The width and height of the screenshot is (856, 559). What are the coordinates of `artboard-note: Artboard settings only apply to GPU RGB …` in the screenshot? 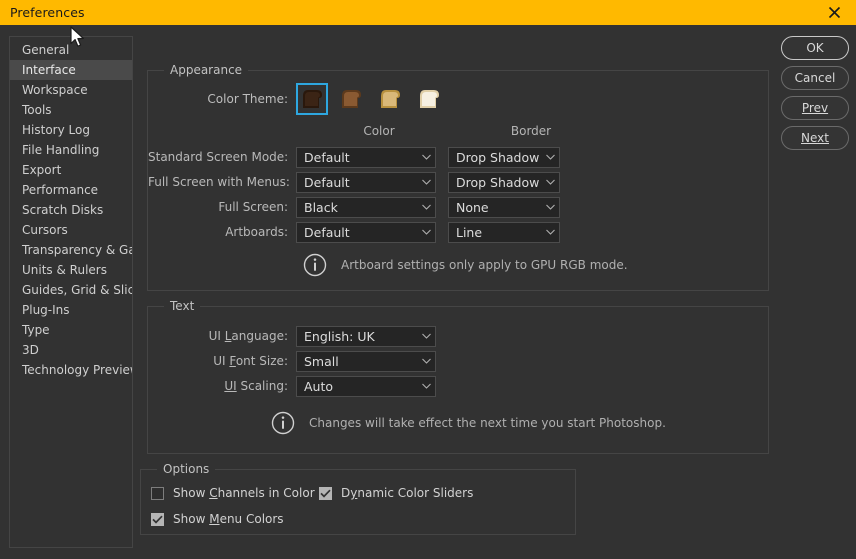 It's located at (465, 265).